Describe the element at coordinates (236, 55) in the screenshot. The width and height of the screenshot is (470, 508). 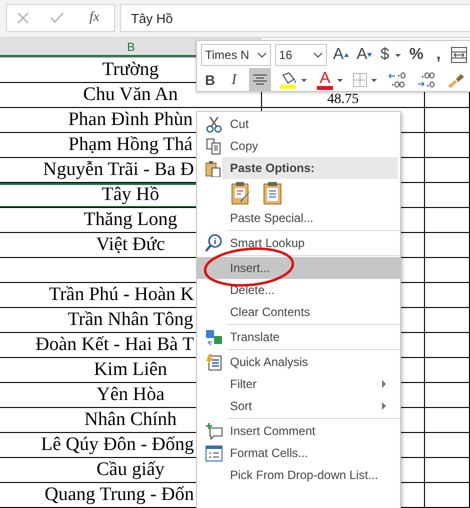
I see `font-dropdown: Times N` at that location.